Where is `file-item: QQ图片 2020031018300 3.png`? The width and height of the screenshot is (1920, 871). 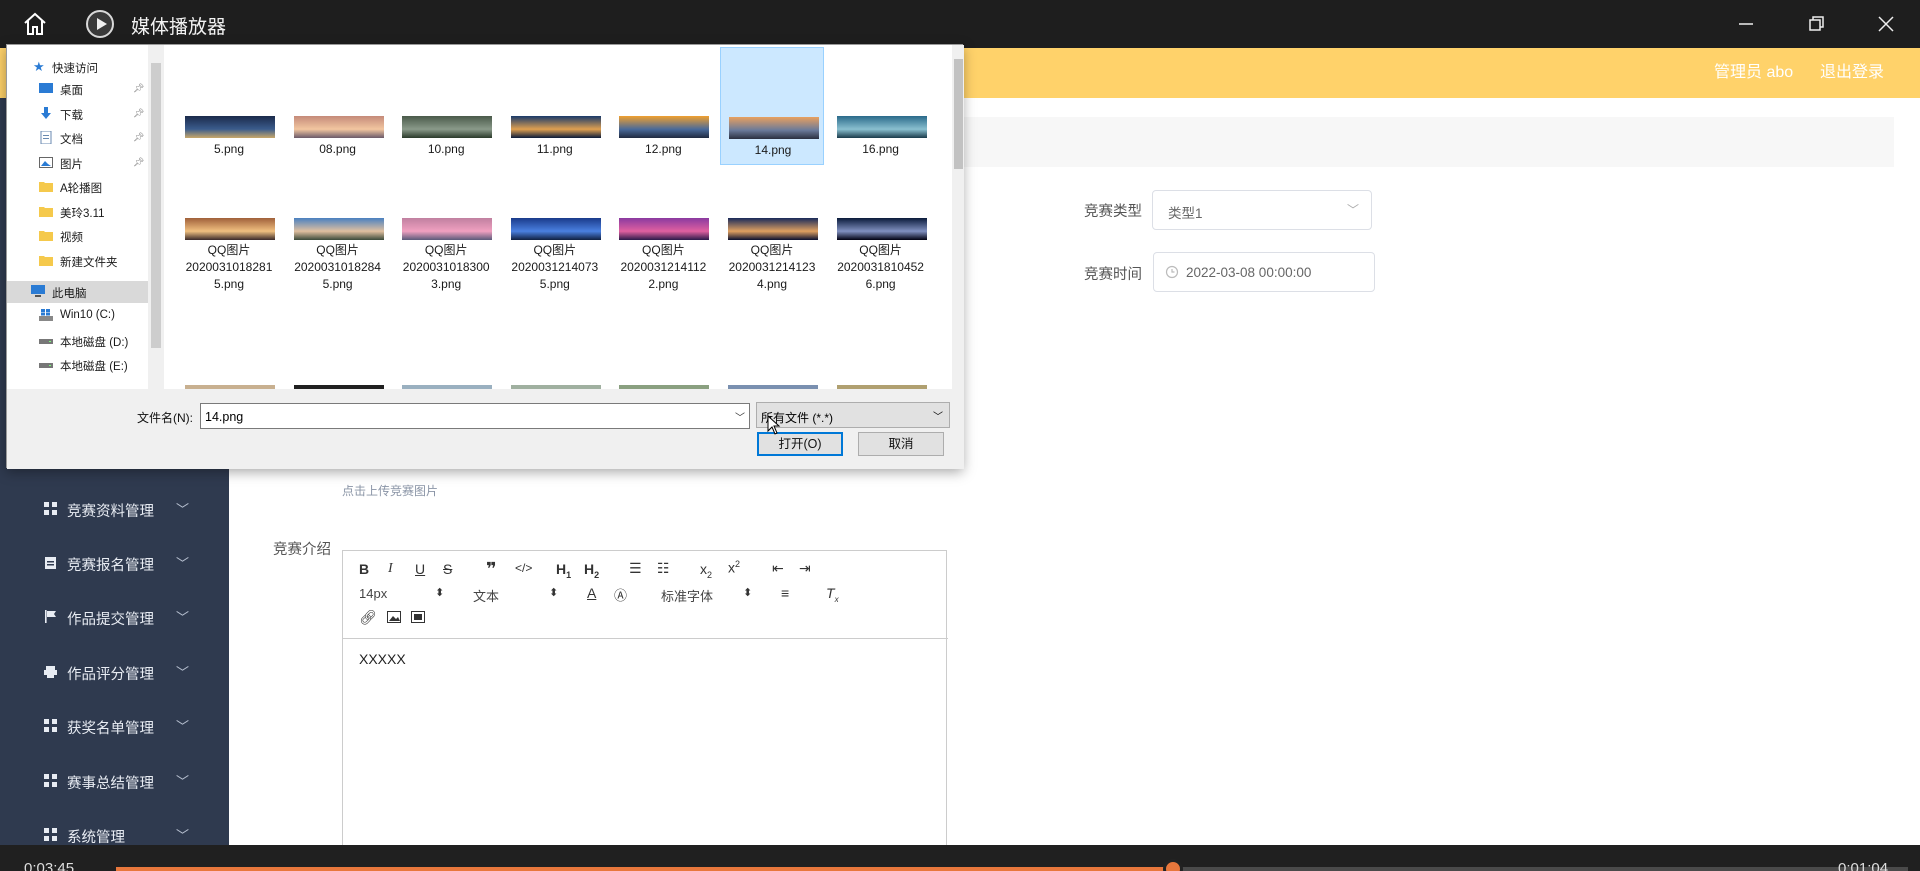
file-item: QQ图片 2020031018300 3.png is located at coordinates (446, 227).